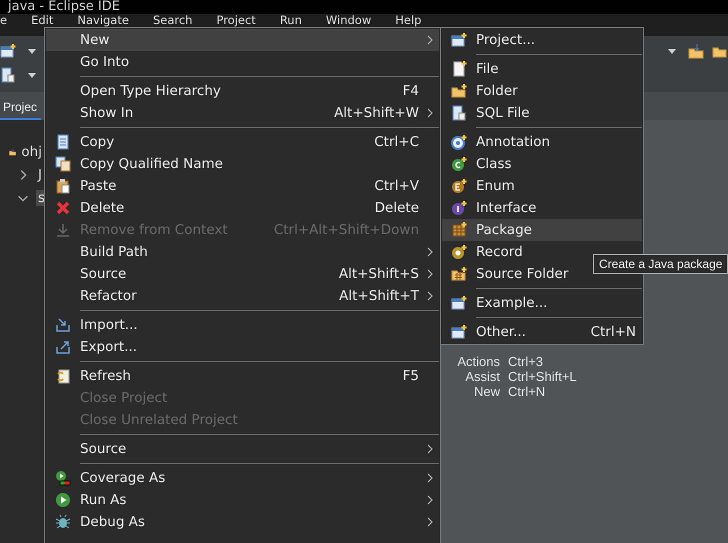  What do you see at coordinates (486, 391) in the screenshot?
I see `shortcut-label: New` at bounding box center [486, 391].